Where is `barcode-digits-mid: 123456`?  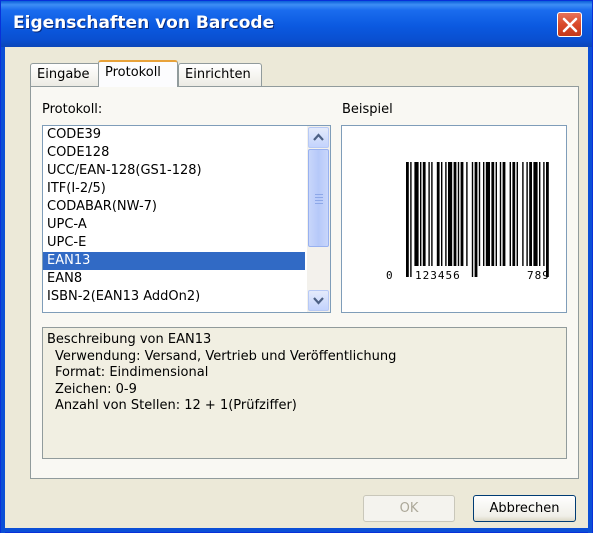 barcode-digits-mid: 123456 is located at coordinates (438, 275).